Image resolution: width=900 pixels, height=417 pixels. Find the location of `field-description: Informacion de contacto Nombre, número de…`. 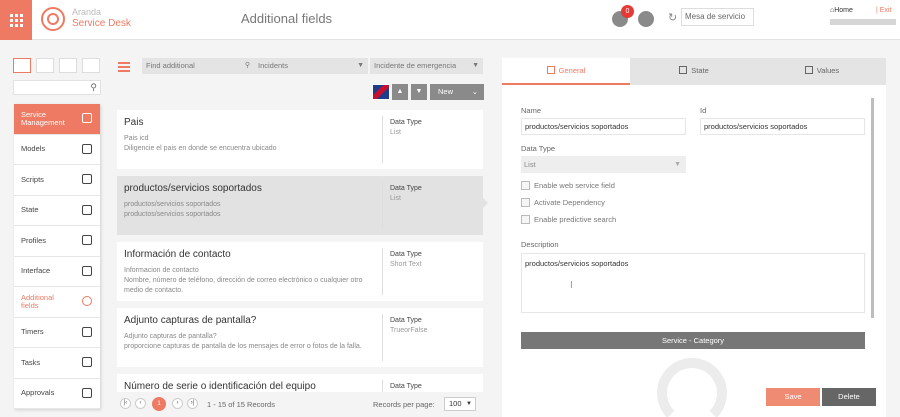

field-description: Informacion de contacto Nombre, número de… is located at coordinates (243, 280).